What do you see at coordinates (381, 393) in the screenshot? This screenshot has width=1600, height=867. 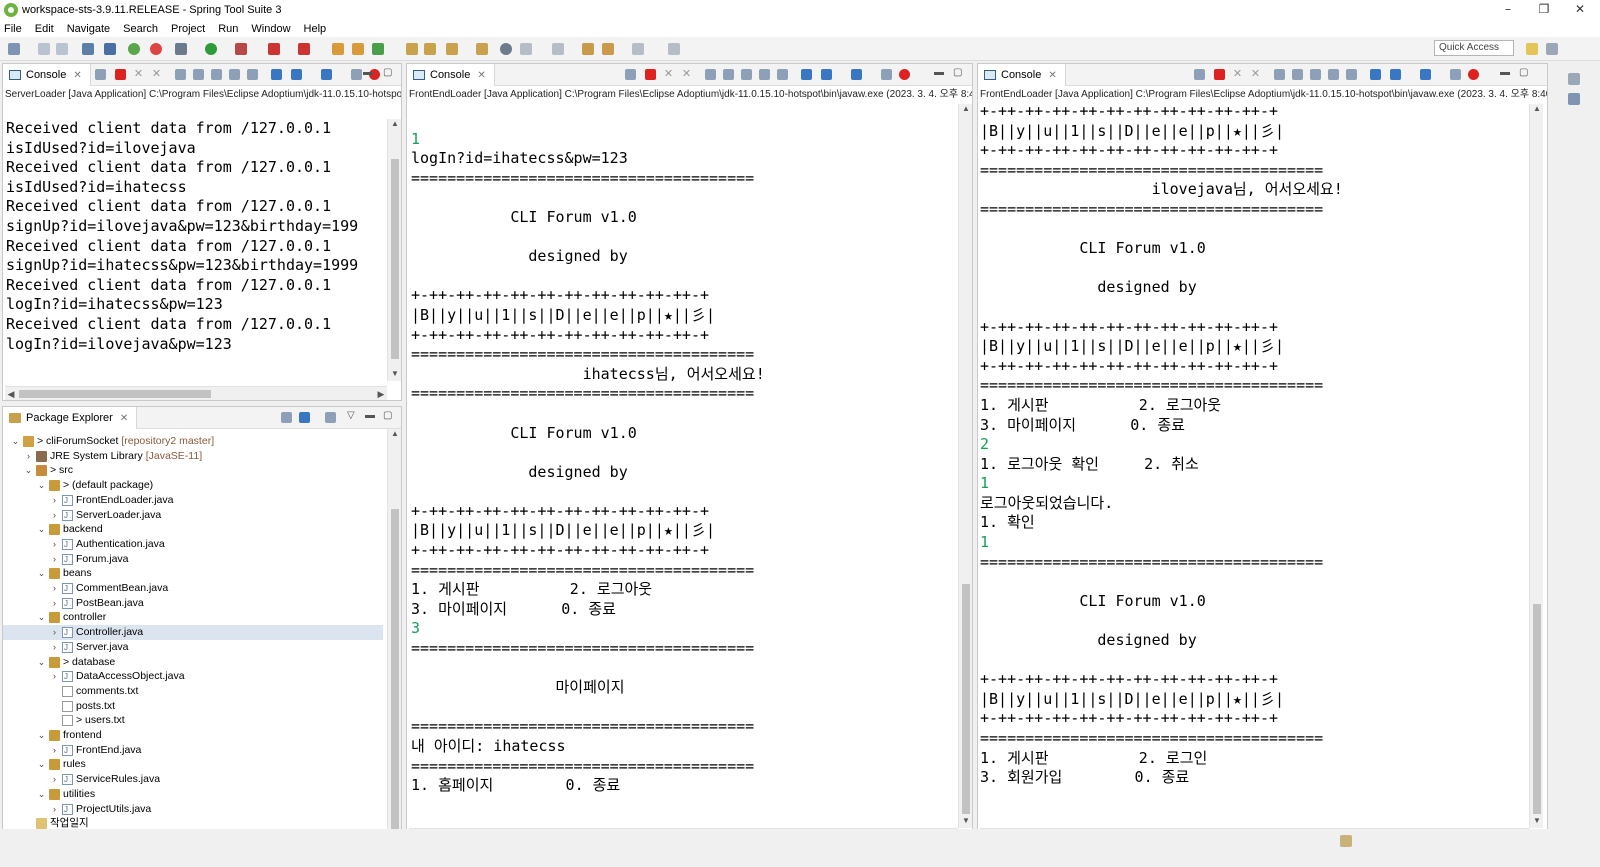 I see `scroll-right-icon: ▶` at bounding box center [381, 393].